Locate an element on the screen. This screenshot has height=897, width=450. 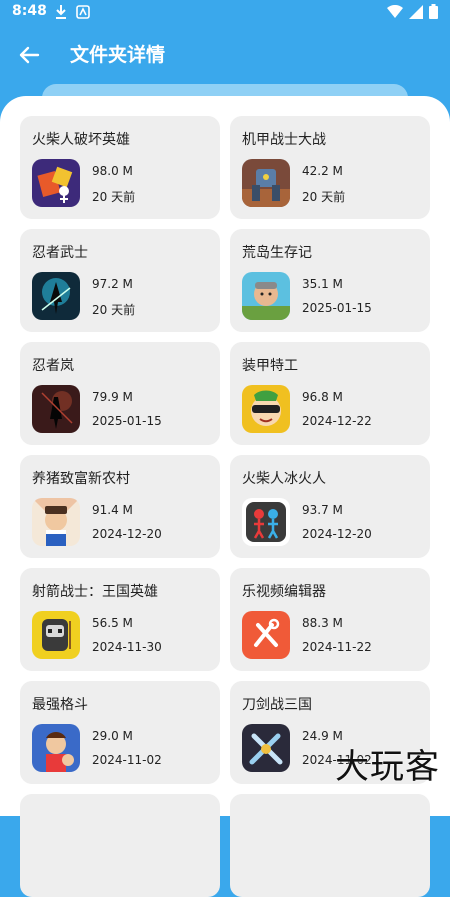
app-card-video-editor: 乐视频编辑器 88.3 M 2024-11-22 is located at coordinates (330, 619).